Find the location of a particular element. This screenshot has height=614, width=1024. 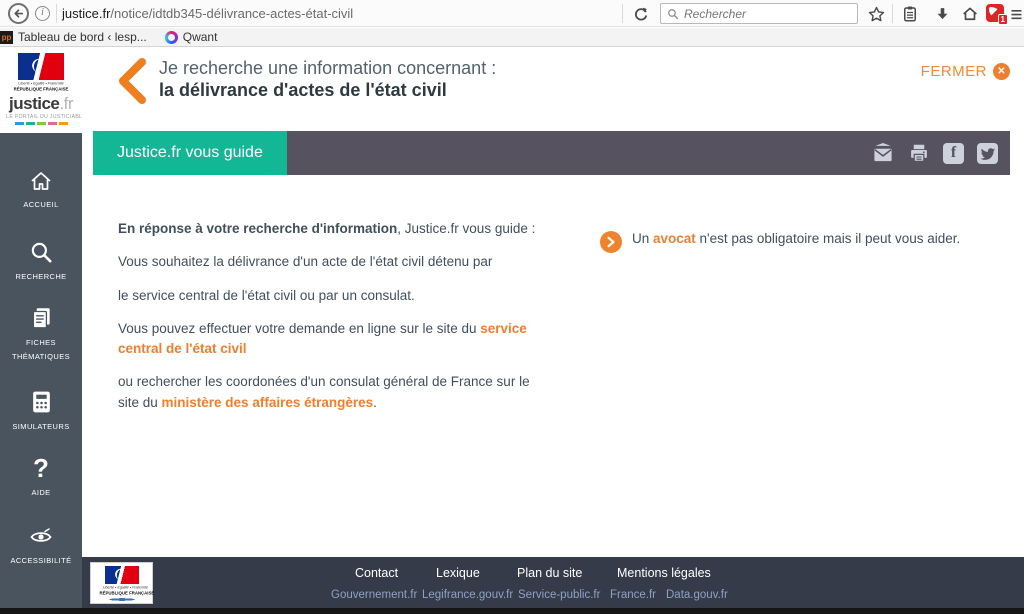

swoosh-decoration is located at coordinates (121, 599).